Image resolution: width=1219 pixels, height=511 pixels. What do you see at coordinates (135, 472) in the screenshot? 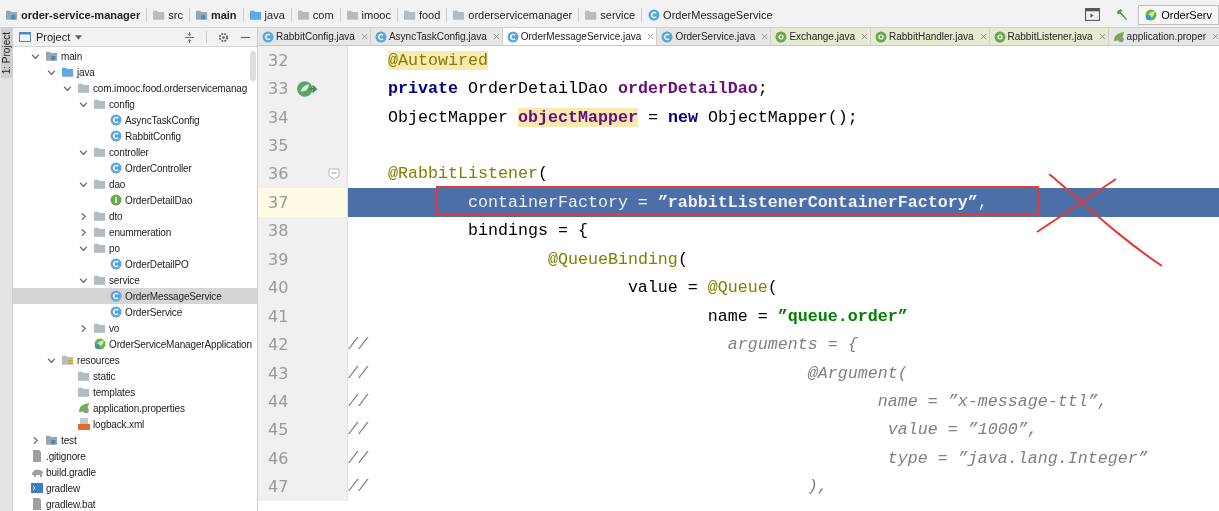
I see `tree-item: build.gradle` at bounding box center [135, 472].